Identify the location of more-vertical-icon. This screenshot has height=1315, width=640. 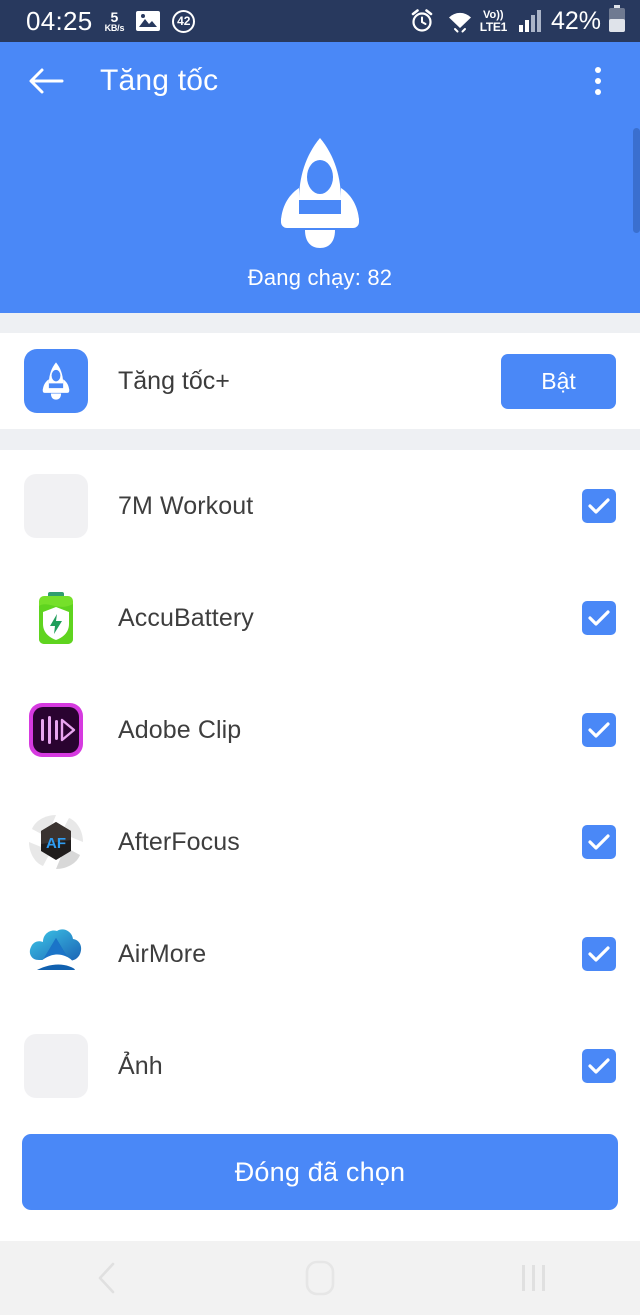
(598, 81).